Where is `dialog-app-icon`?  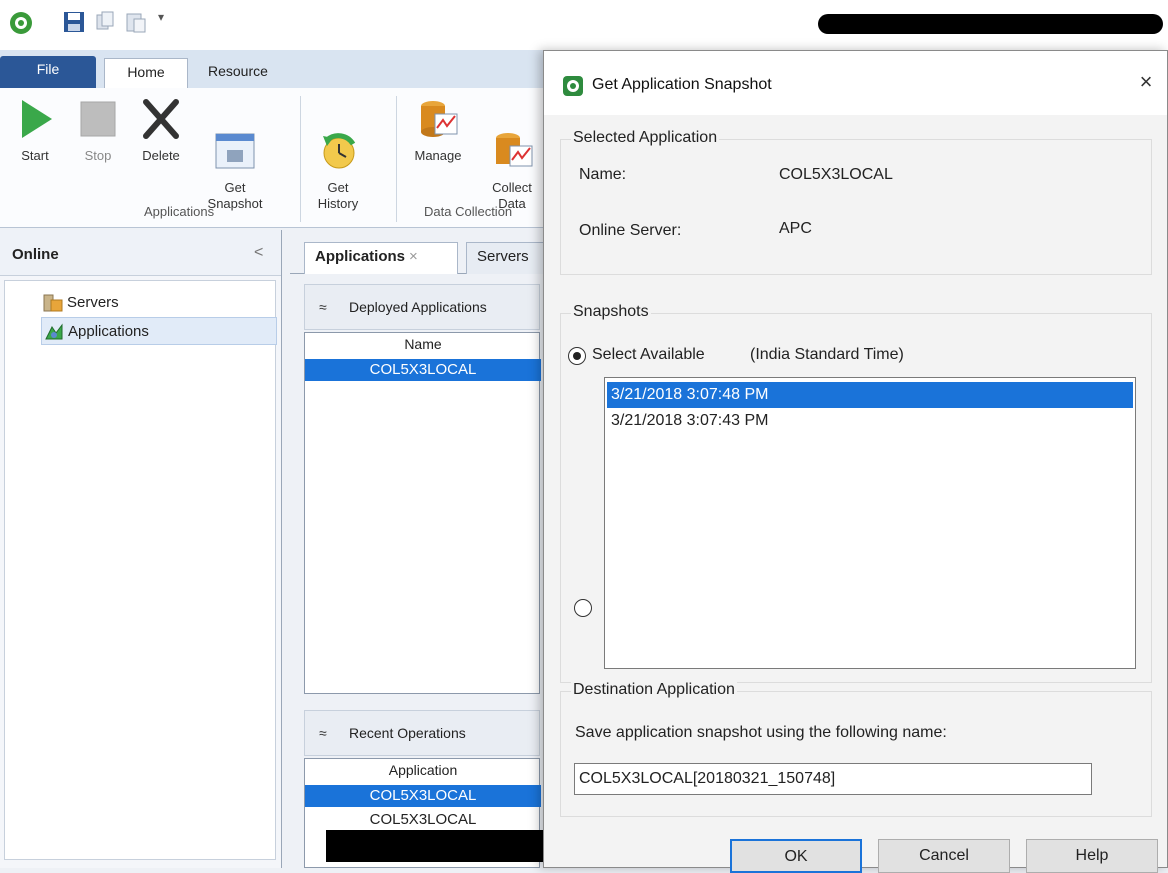
dialog-app-icon is located at coordinates (573, 86).